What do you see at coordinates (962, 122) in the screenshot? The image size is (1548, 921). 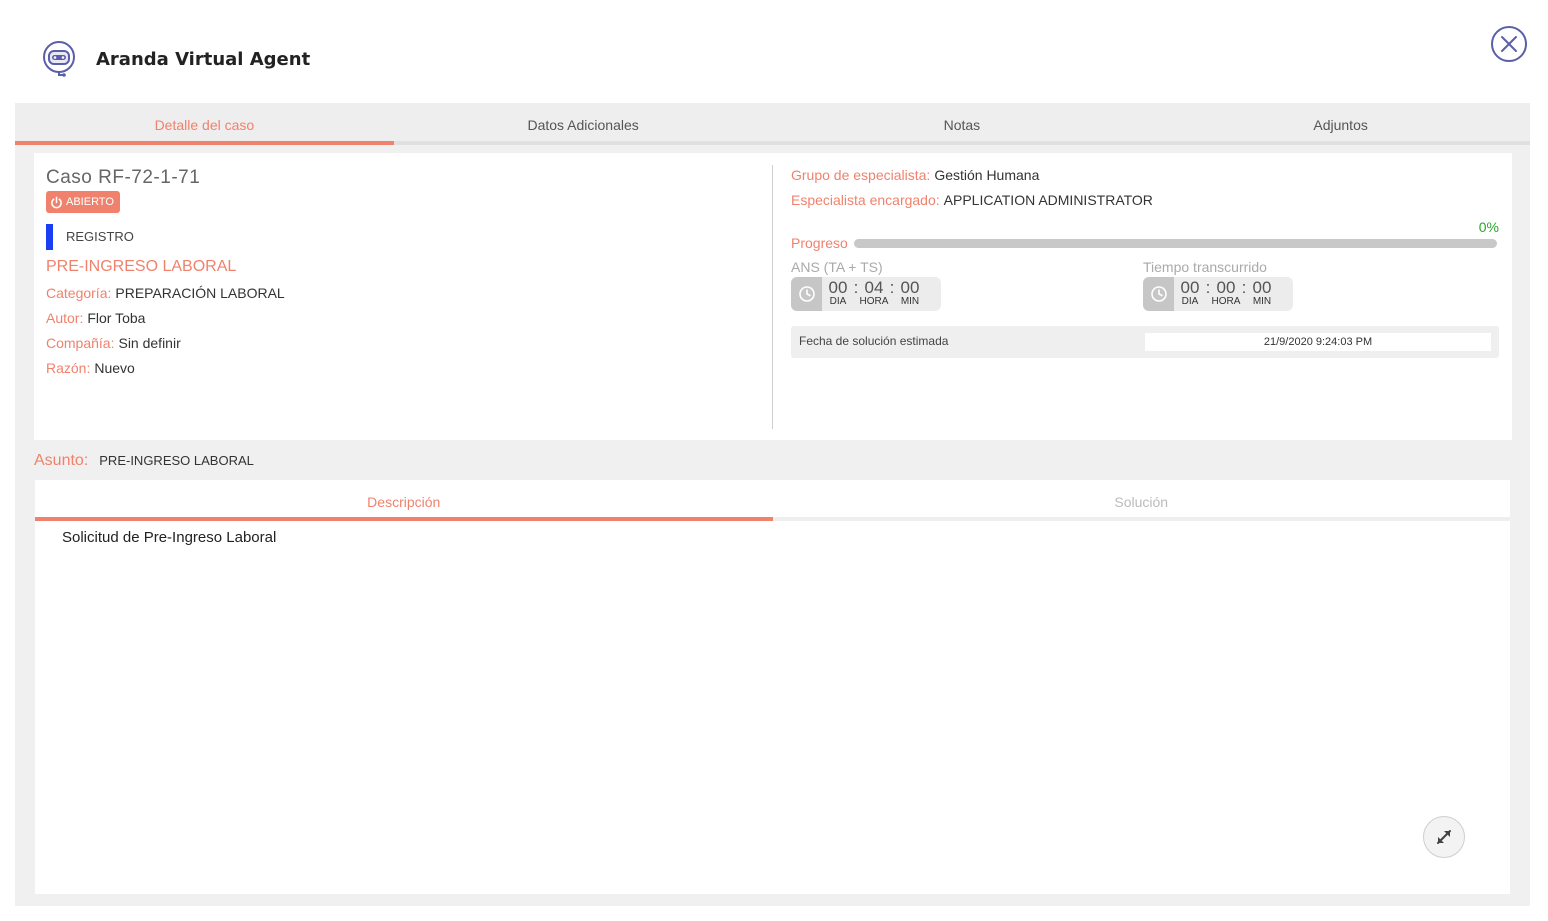 I see `tab-notas: Notas` at bounding box center [962, 122].